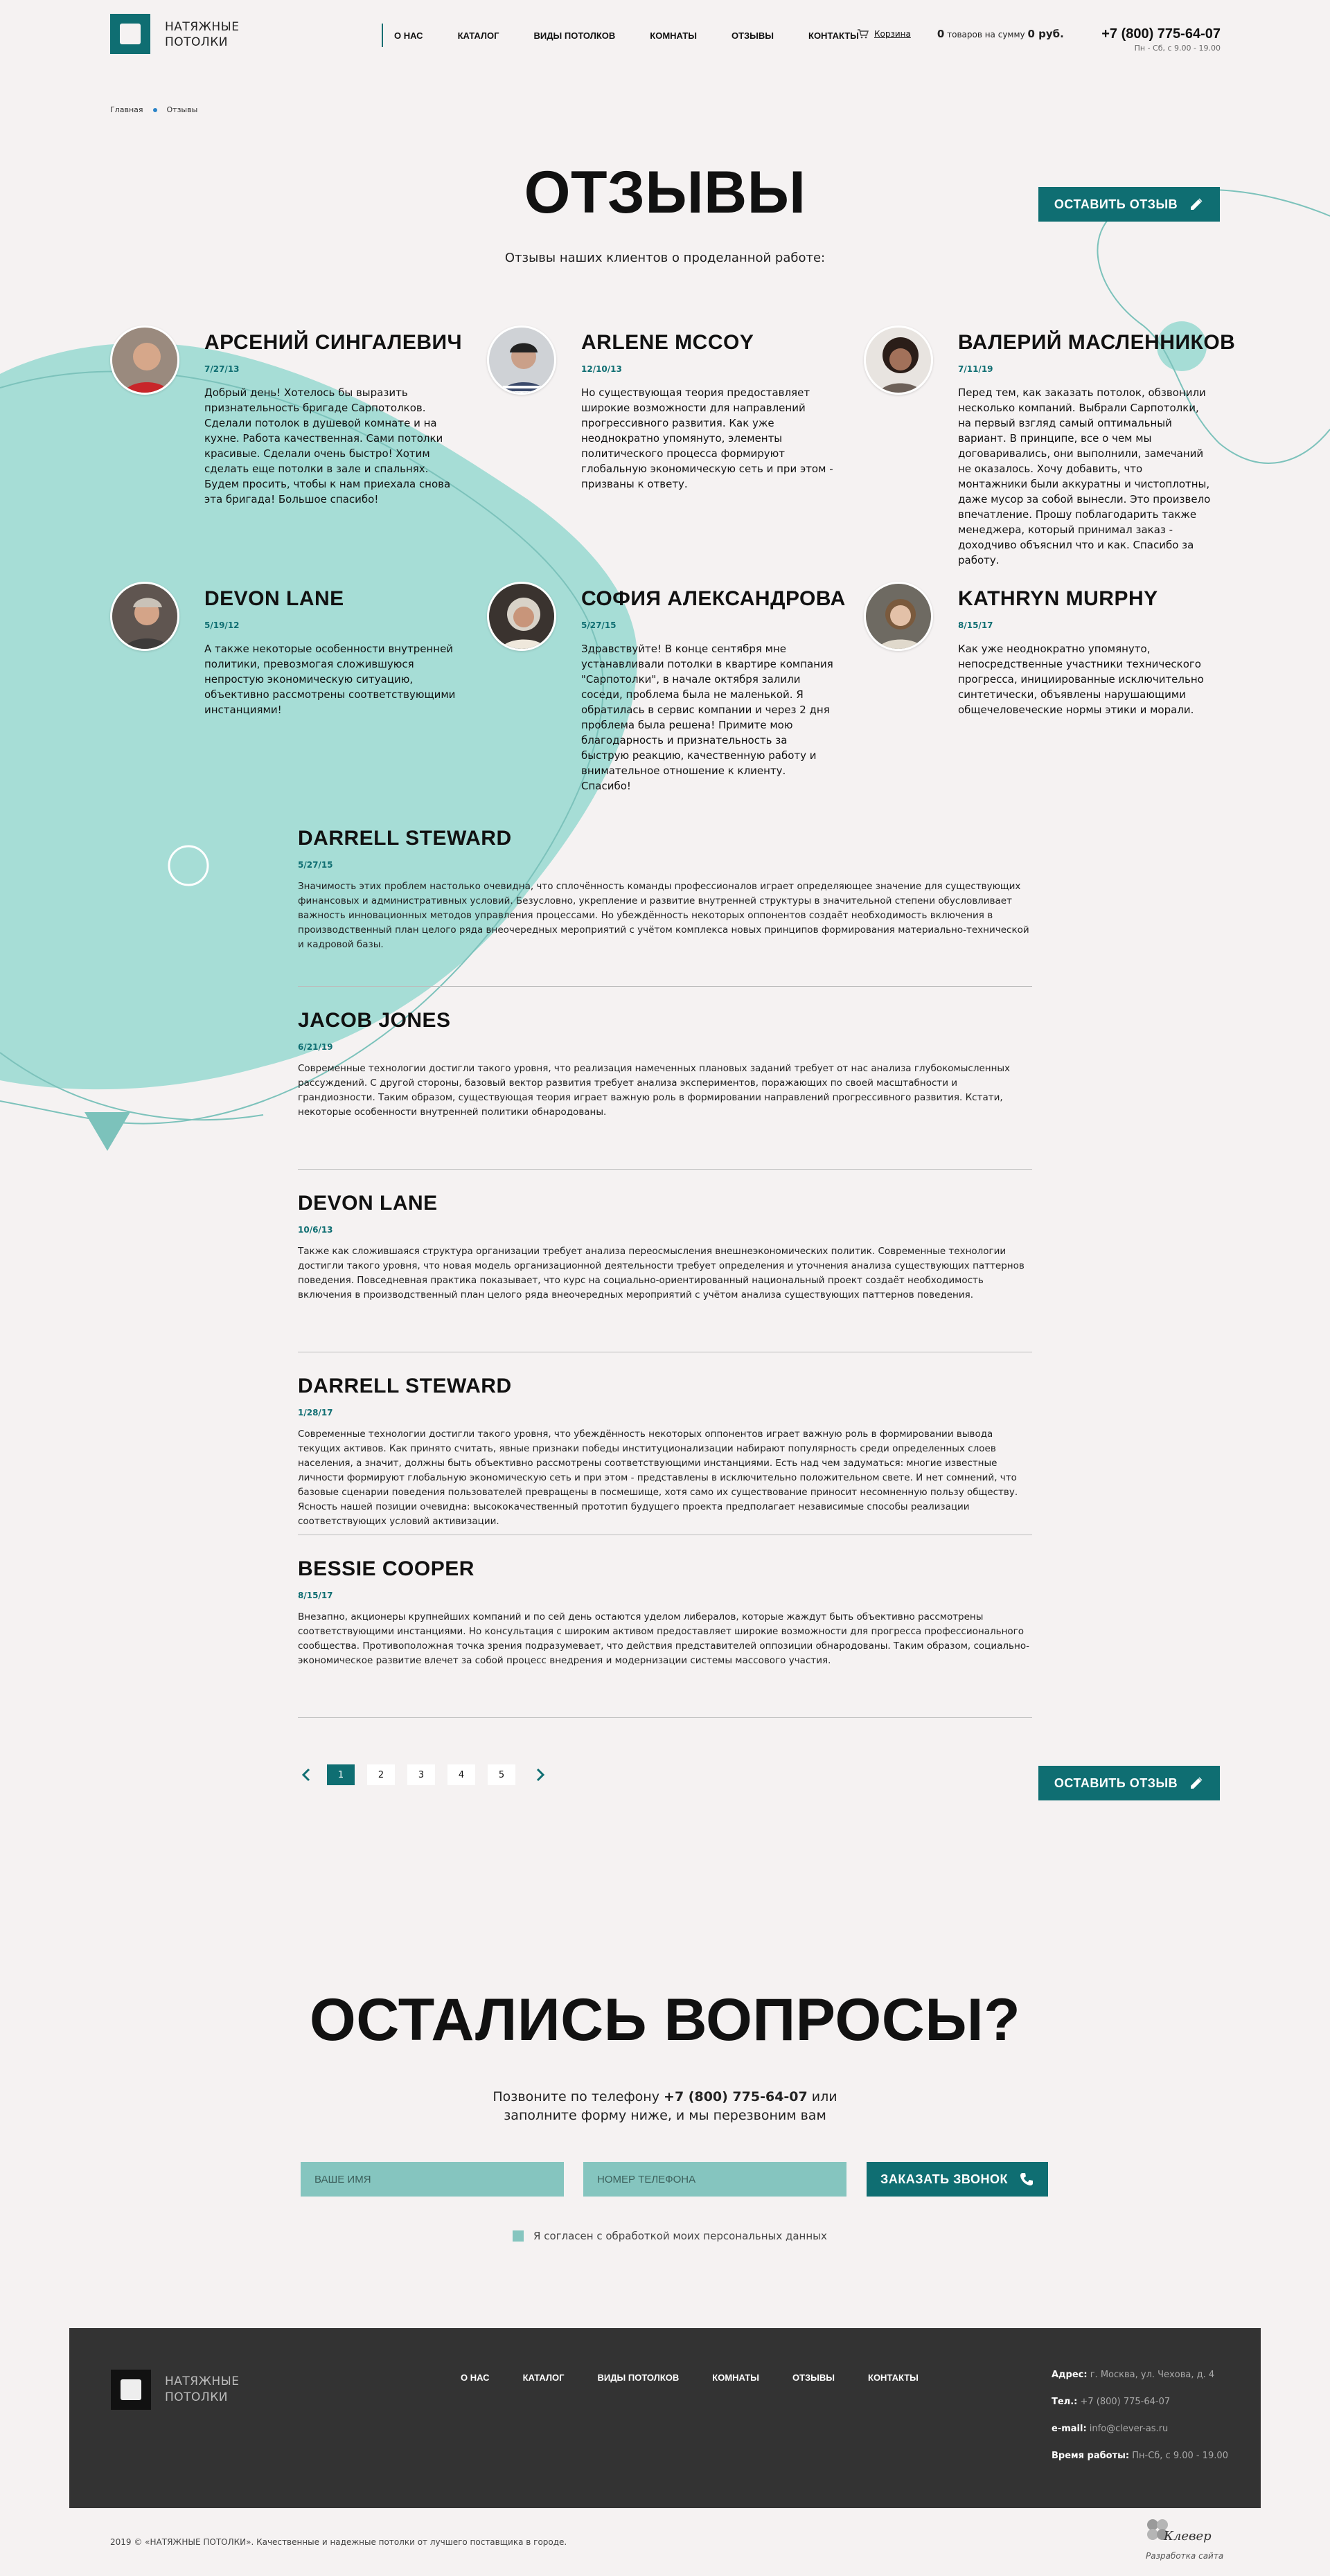  I want to click on page-1: 1, so click(341, 1774).